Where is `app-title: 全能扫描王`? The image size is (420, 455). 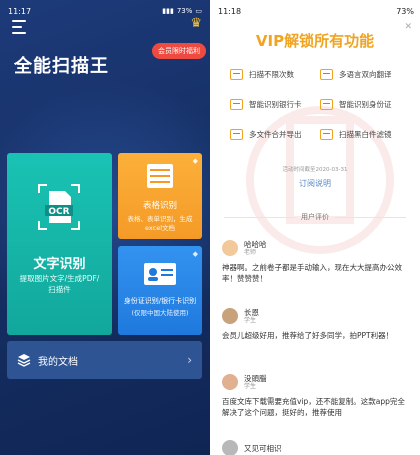 app-title: 全能扫描王 is located at coordinates (61, 66).